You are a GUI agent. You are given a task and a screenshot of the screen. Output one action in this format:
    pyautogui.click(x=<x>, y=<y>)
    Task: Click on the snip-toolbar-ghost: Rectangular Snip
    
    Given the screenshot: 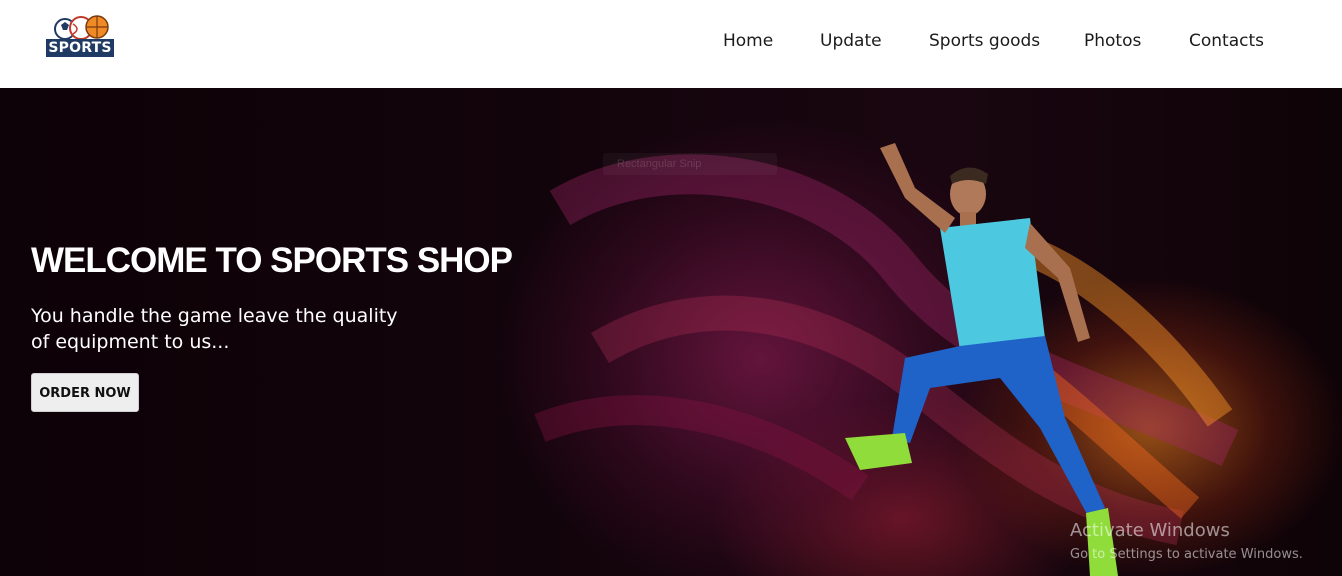 What is the action you would take?
    pyautogui.click(x=690, y=164)
    